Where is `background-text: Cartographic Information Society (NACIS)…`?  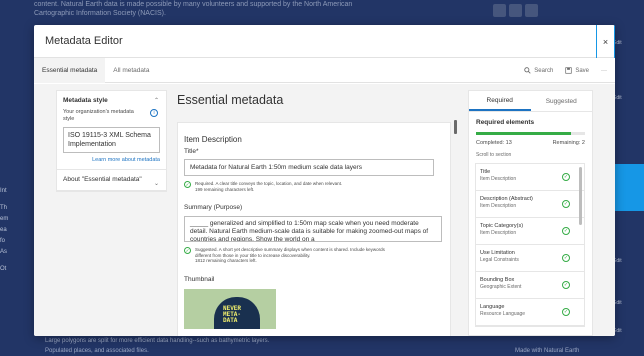
background-text: Cartographic Information Society (NACIS)… is located at coordinates (100, 13).